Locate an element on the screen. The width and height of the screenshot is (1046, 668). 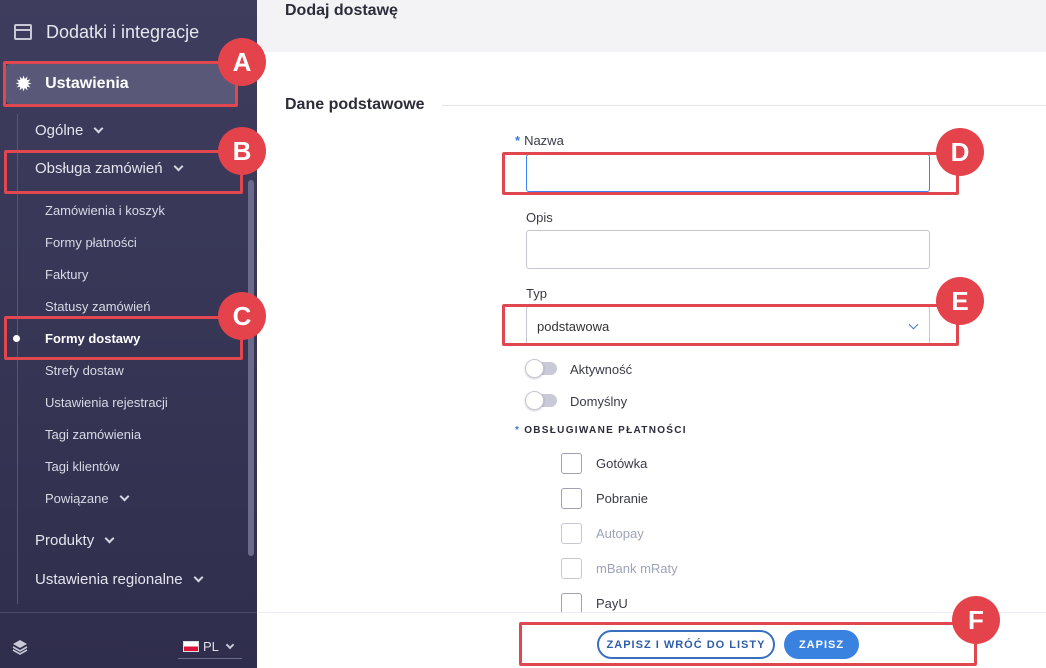
sidebar-item-customer-tags: Tagi klientów is located at coordinates (82, 466).